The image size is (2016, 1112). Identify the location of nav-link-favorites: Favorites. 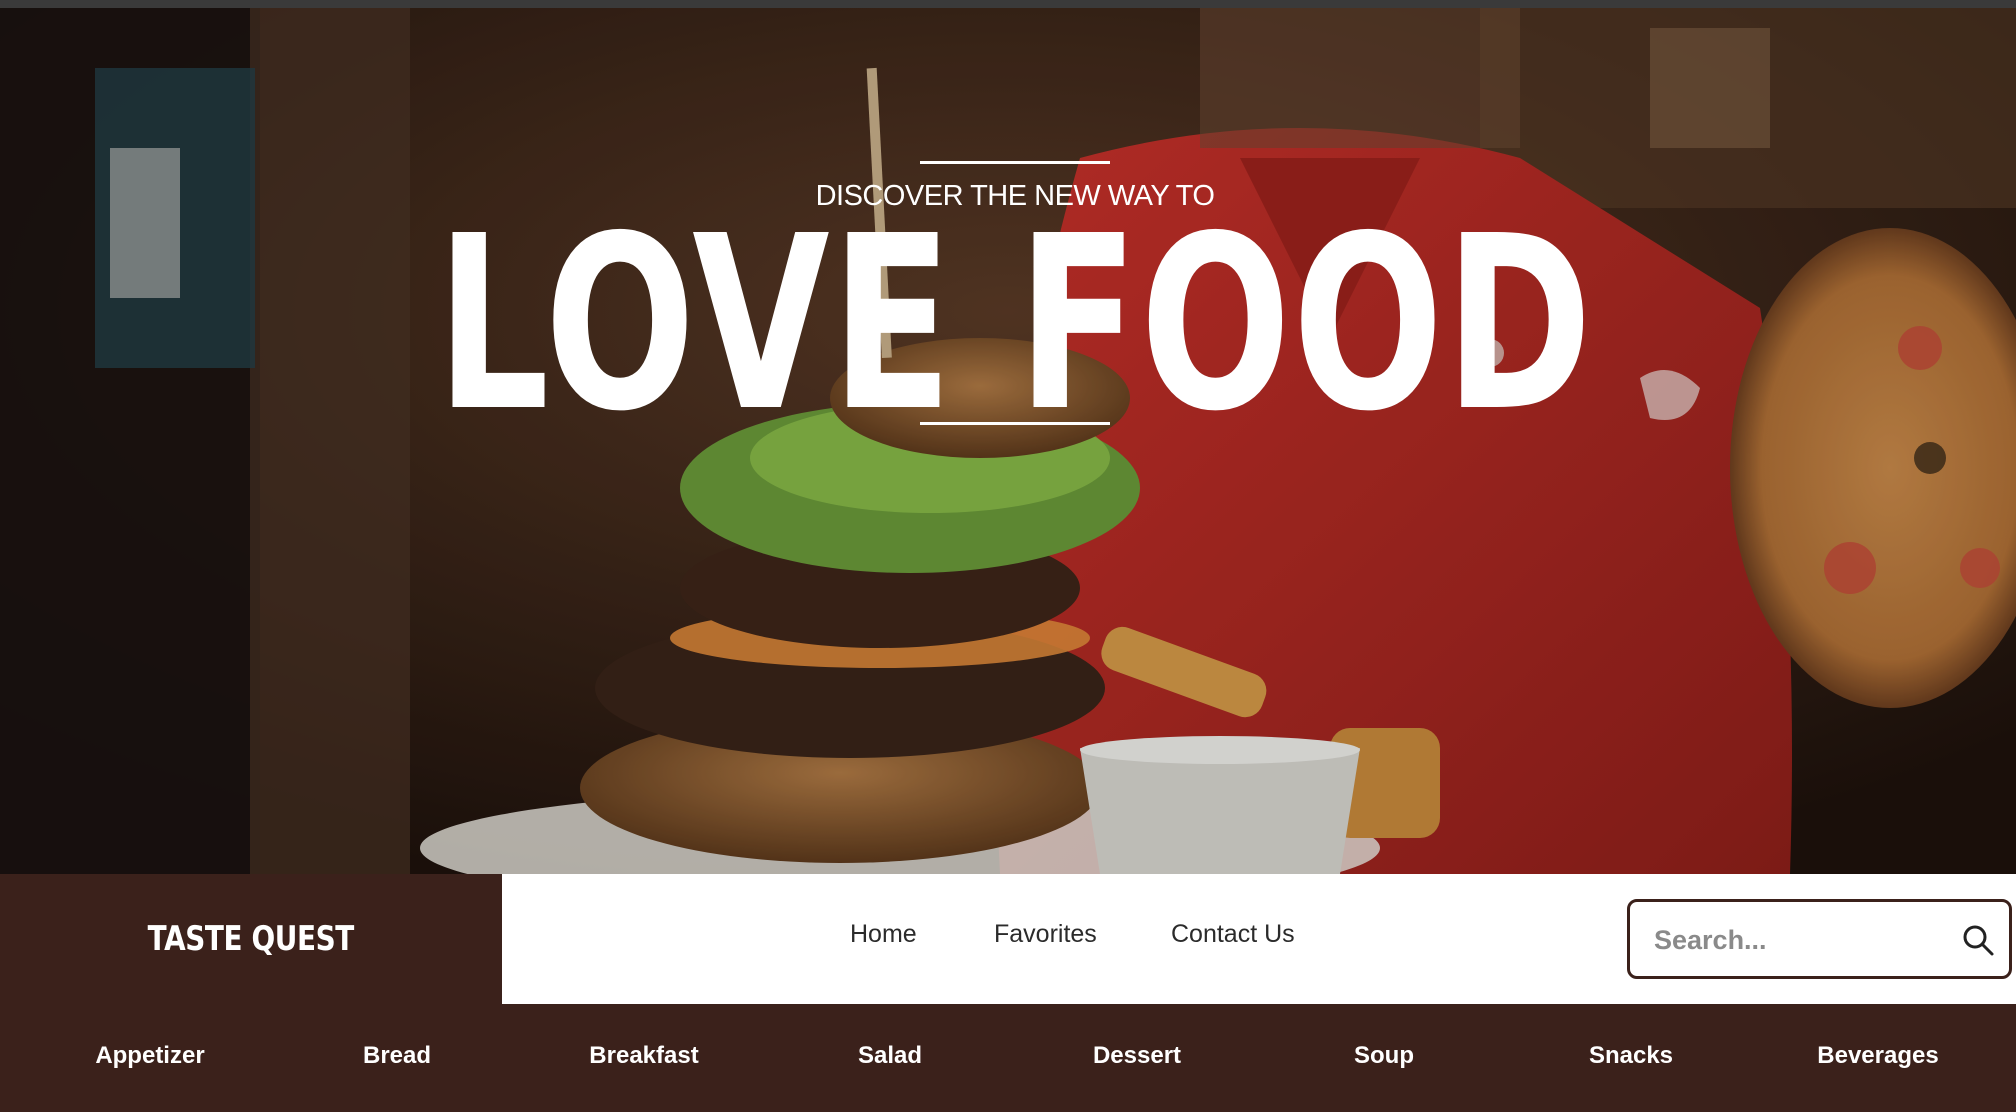
(1045, 934).